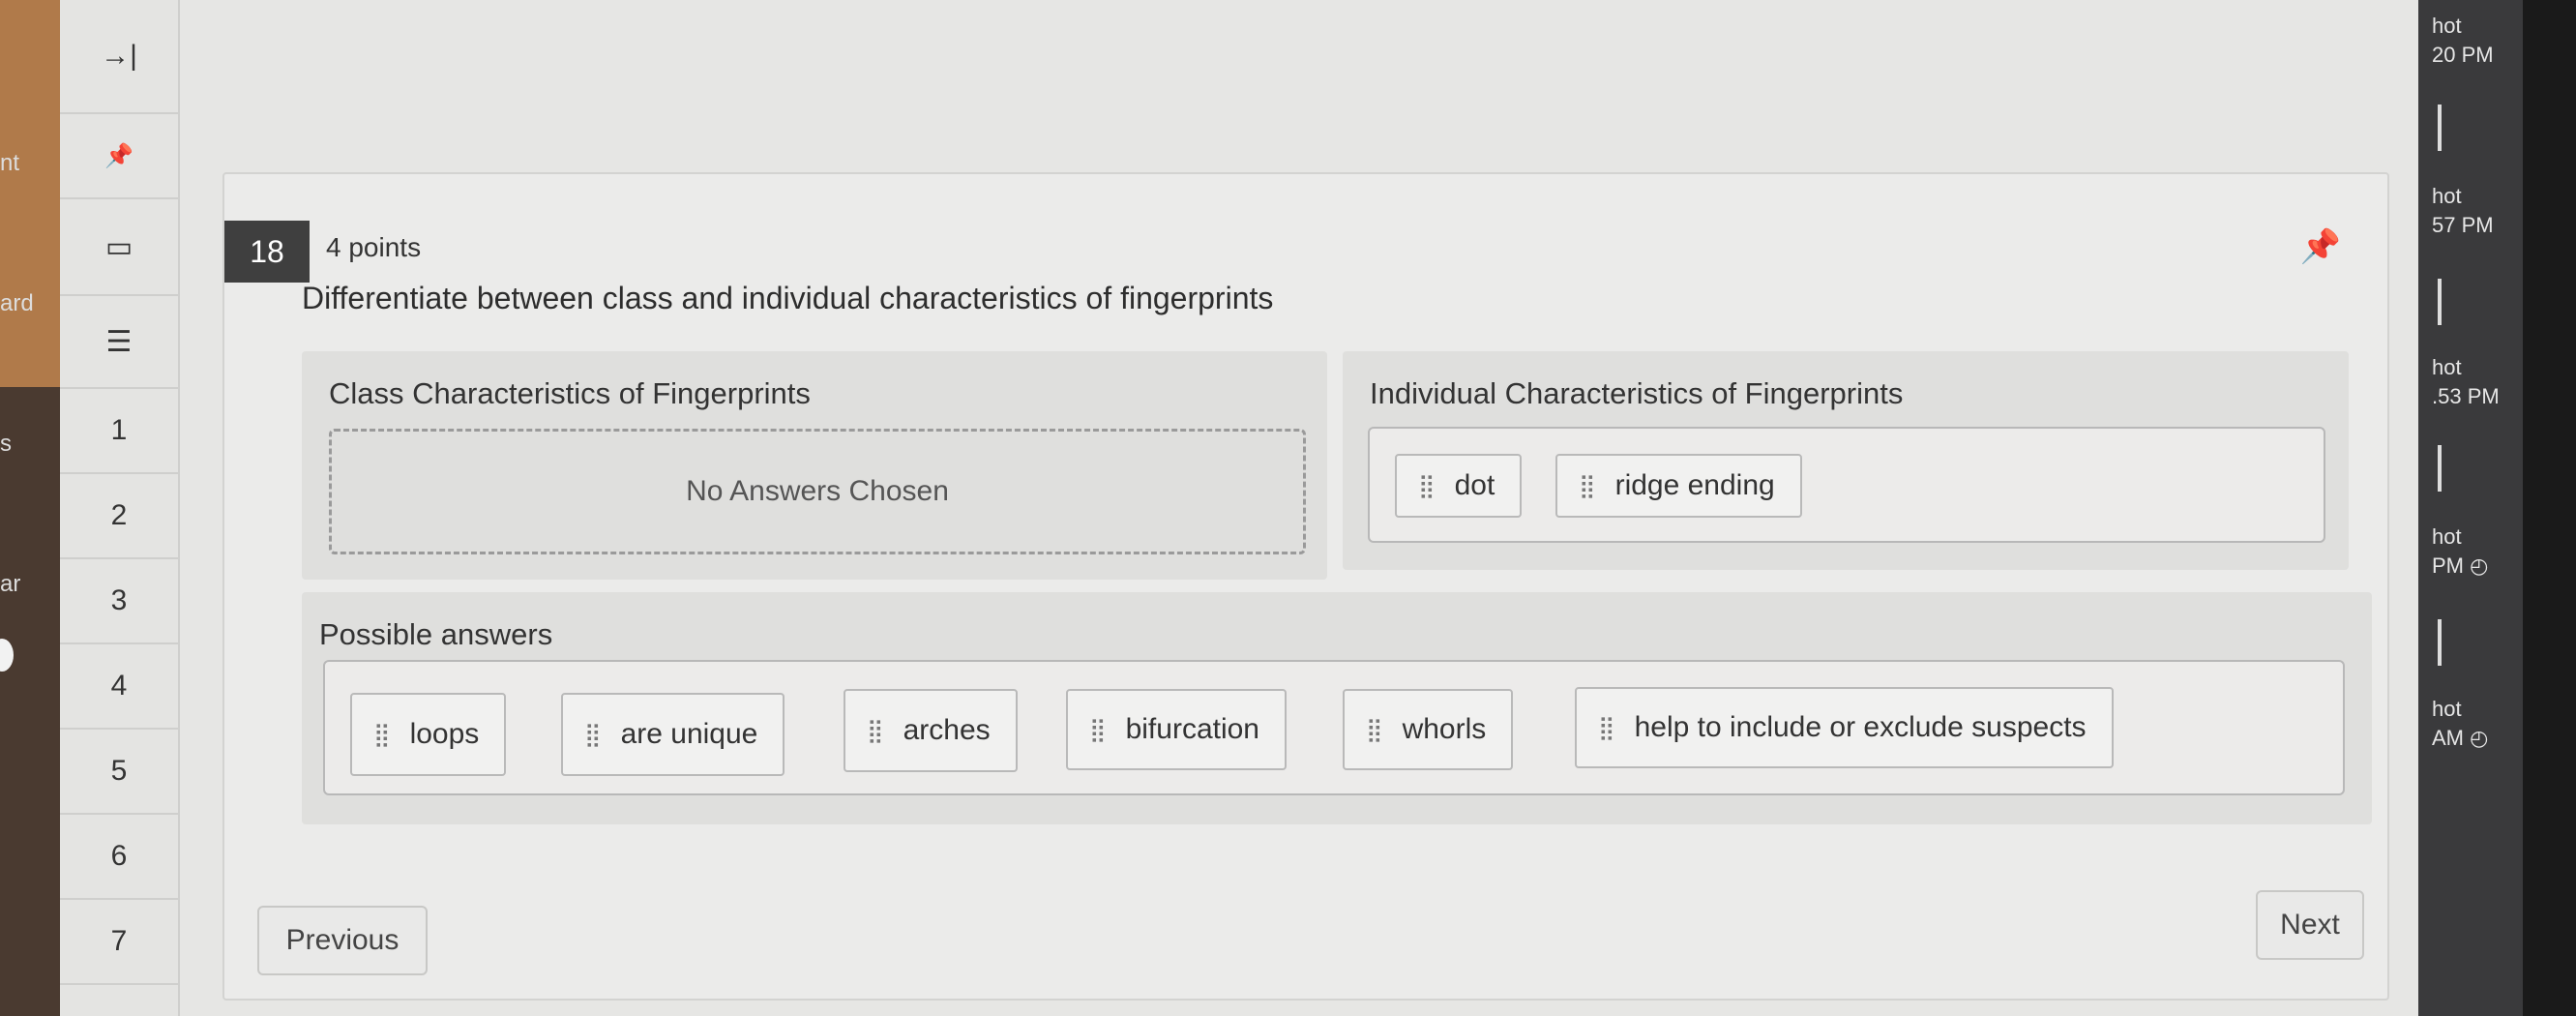  I want to click on answer-chip: ⣿ loops, so click(428, 734).